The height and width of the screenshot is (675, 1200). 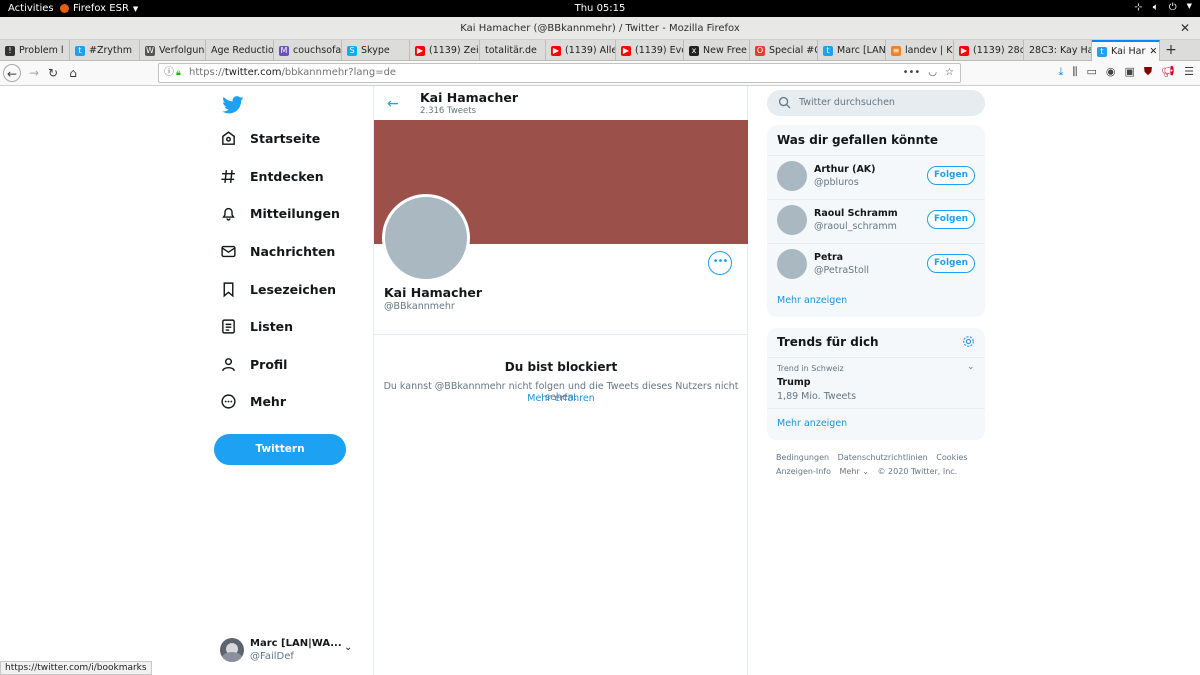 I want to click on tab-2: W Verfolgun, so click(x=173, y=50).